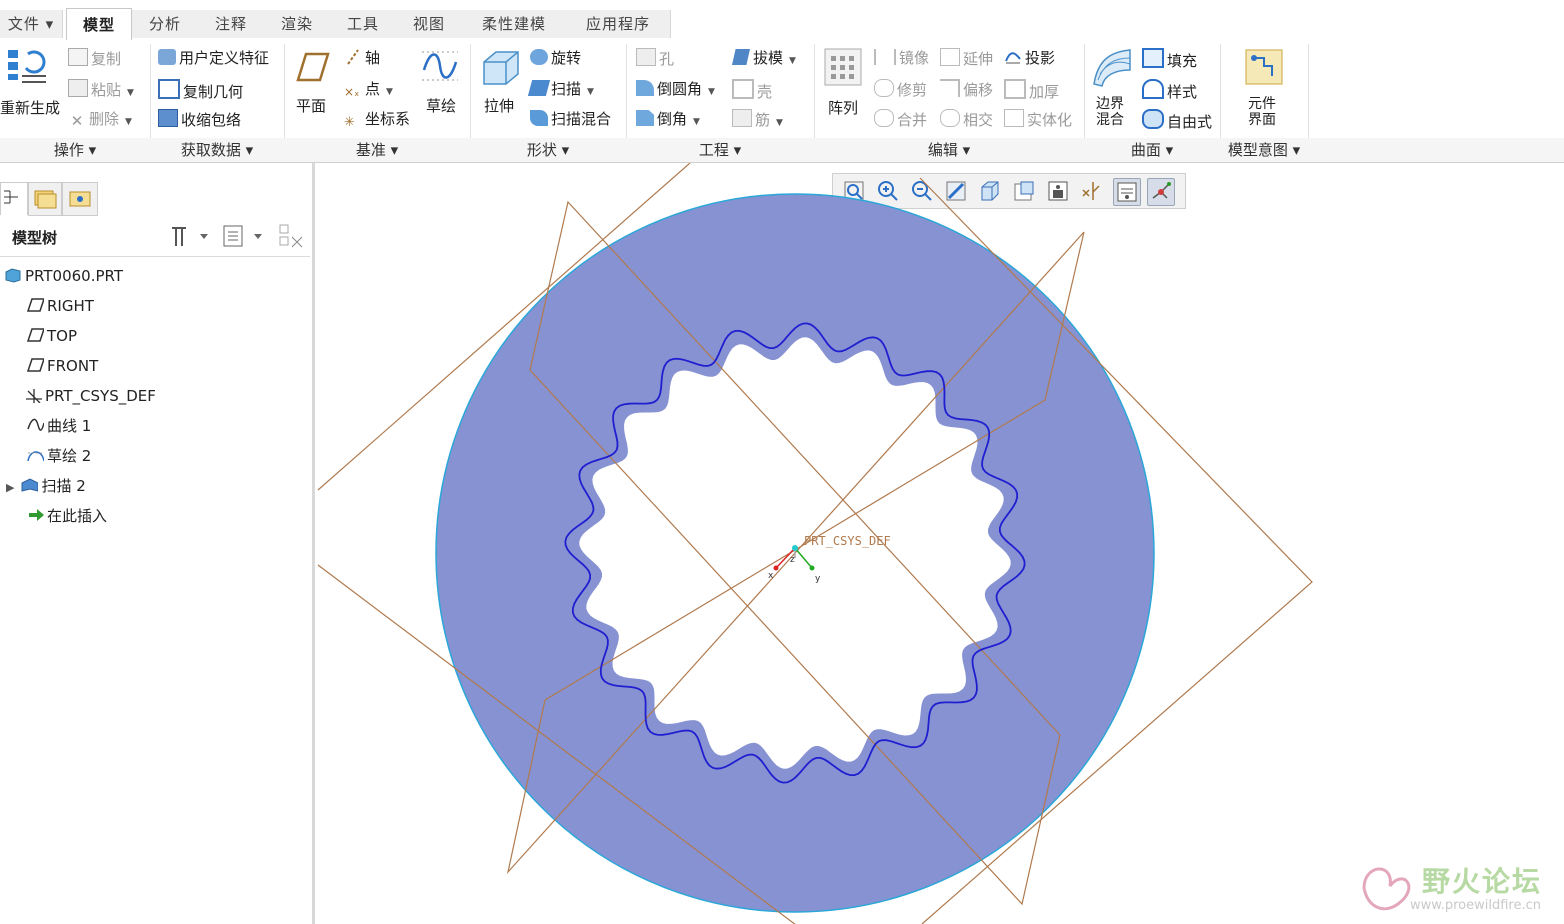 Image resolution: width=1564 pixels, height=924 pixels. What do you see at coordinates (62, 366) in the screenshot?
I see `tree-item-front: FRONT` at bounding box center [62, 366].